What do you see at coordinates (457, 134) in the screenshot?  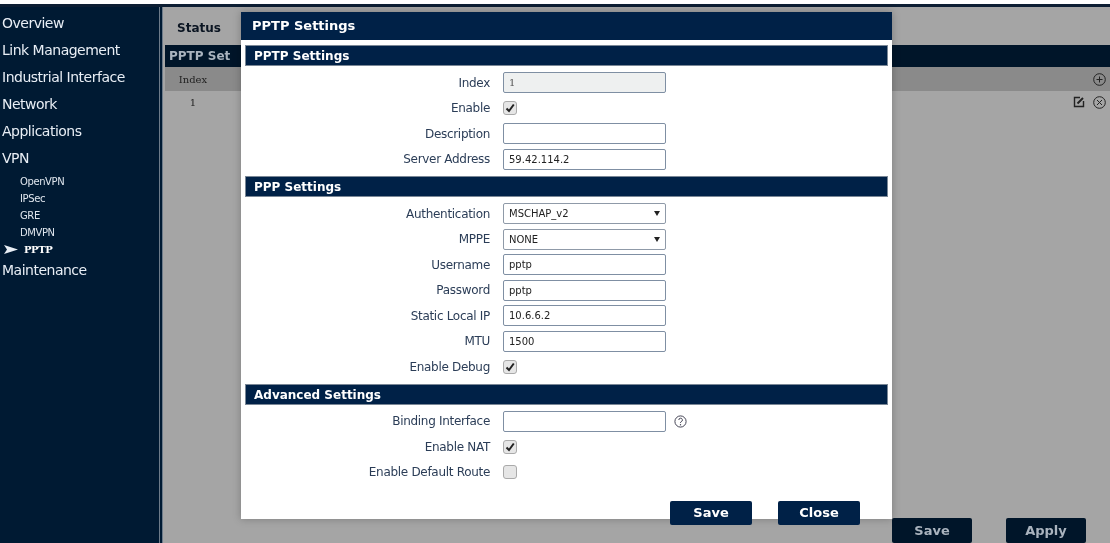 I see `field-label: Description` at bounding box center [457, 134].